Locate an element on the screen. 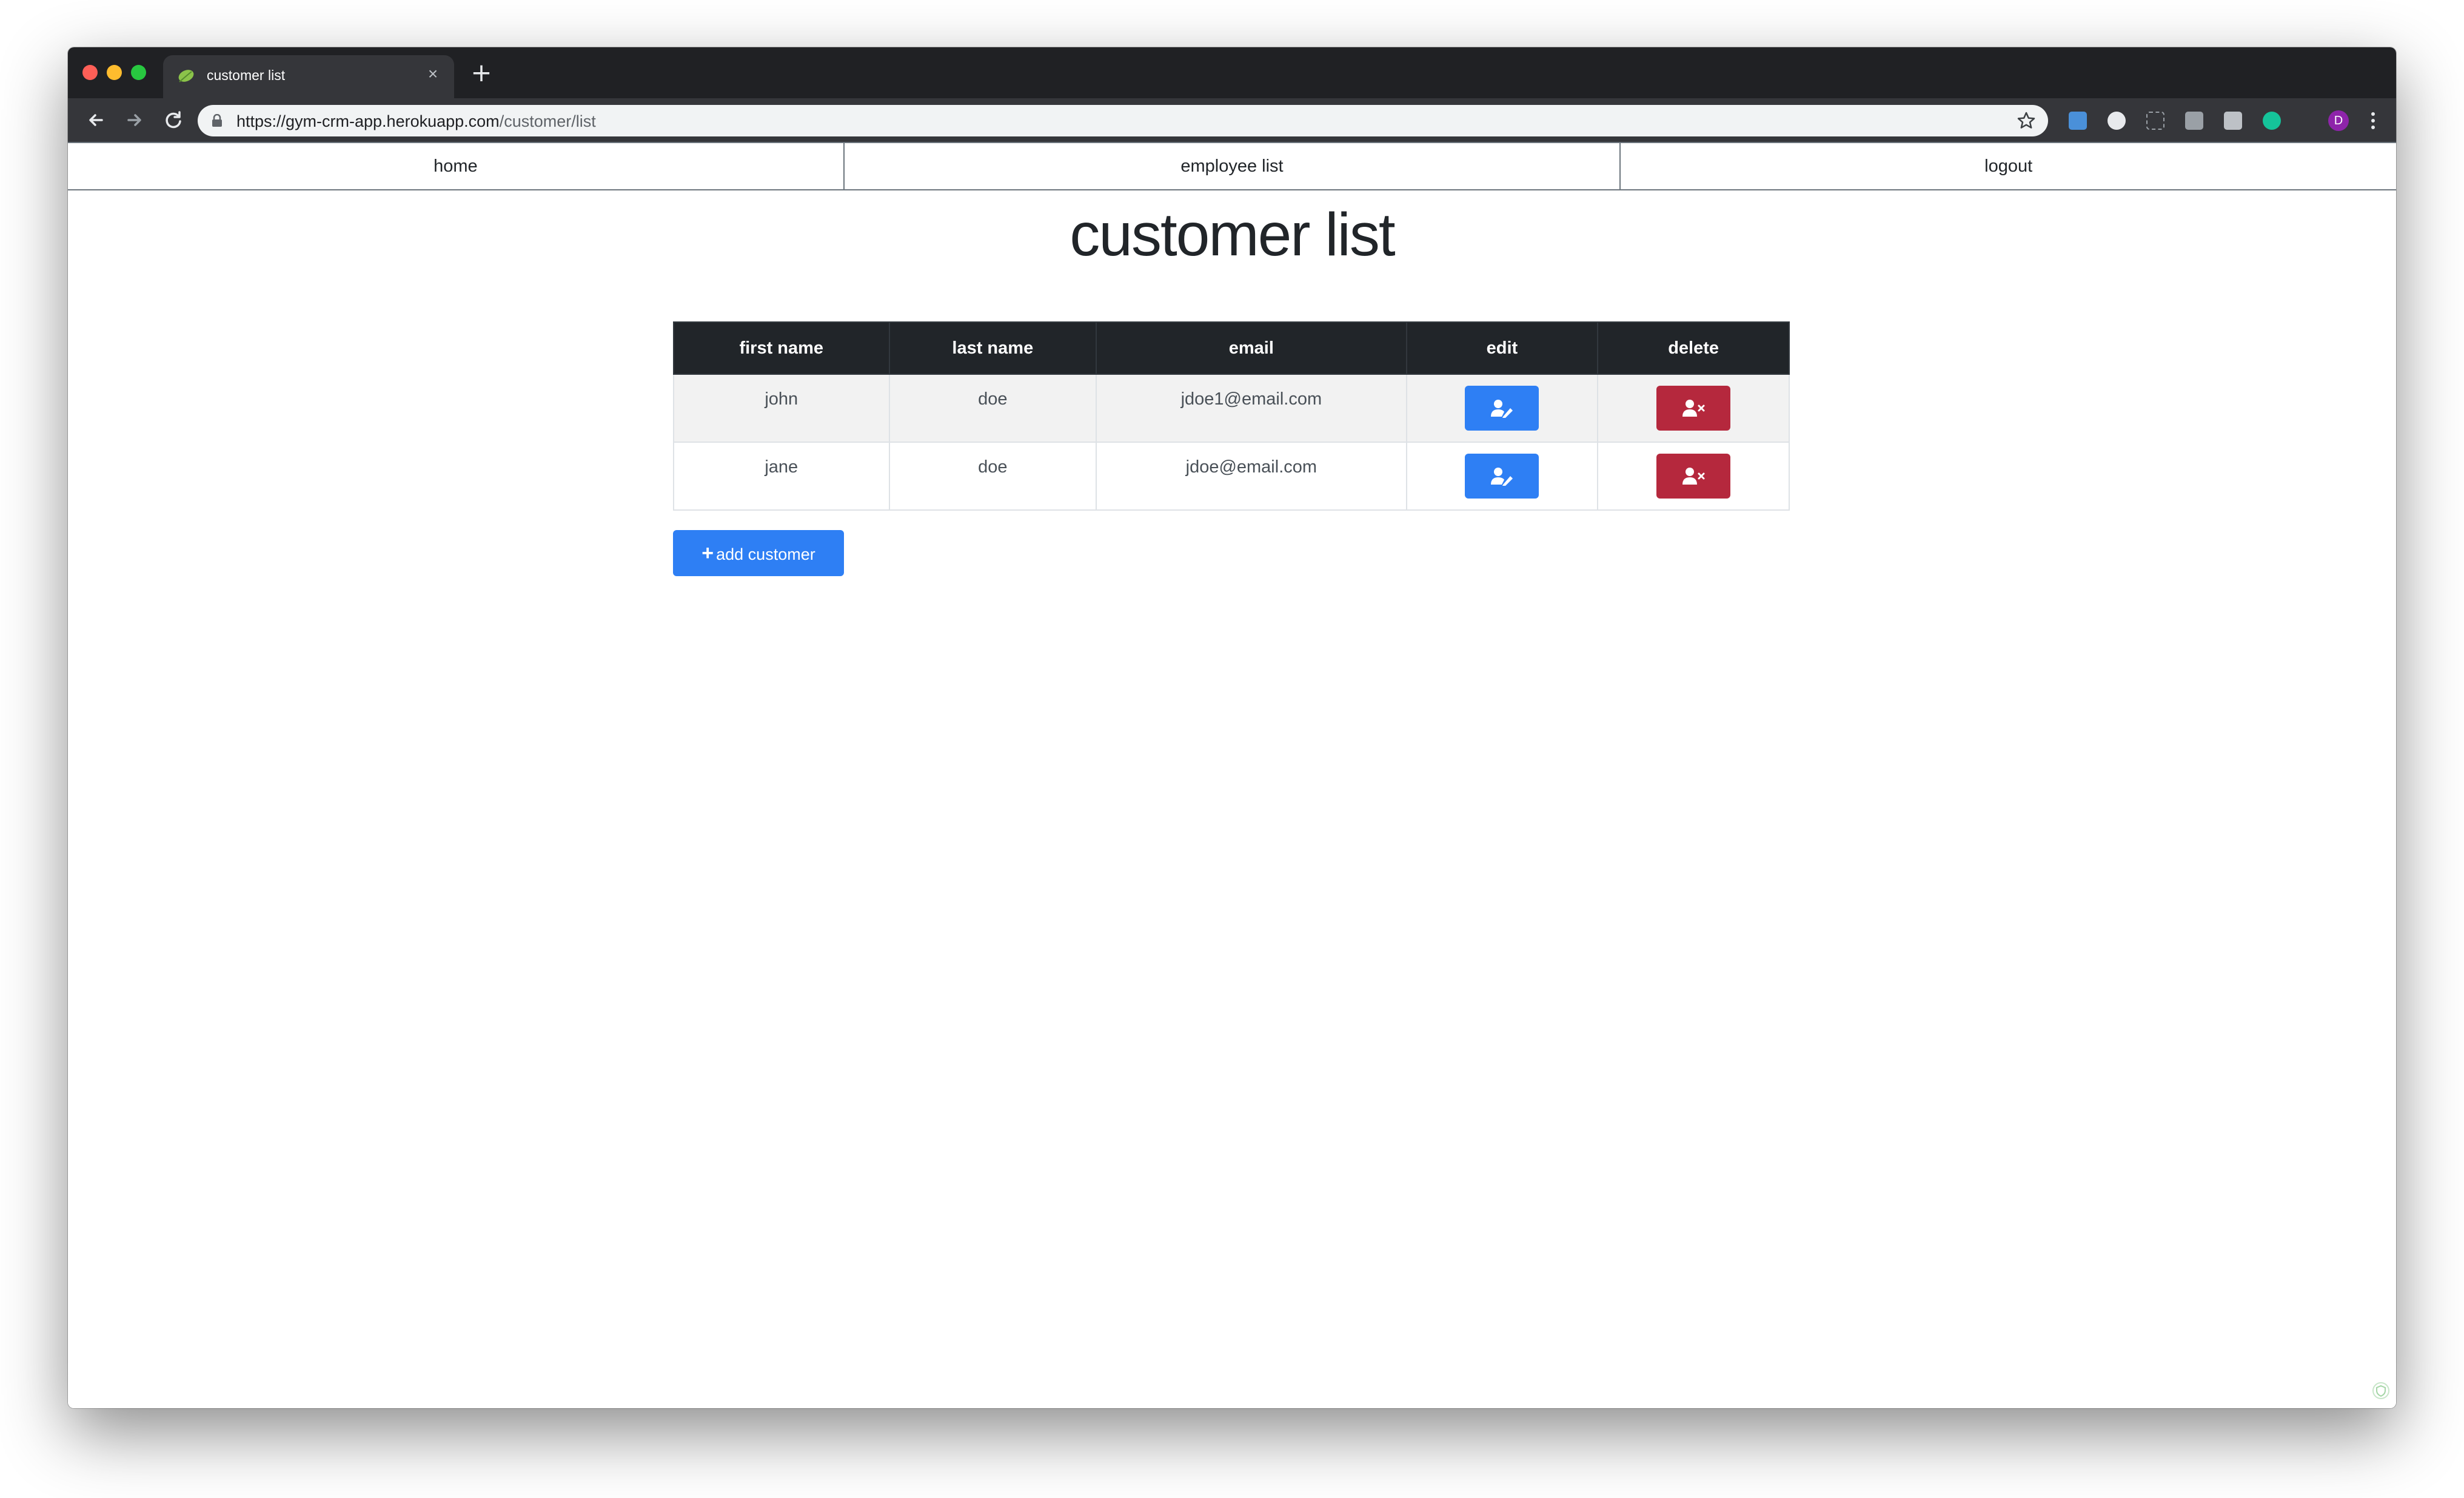 The image size is (2464, 1498). leaf-icon is located at coordinates (186, 76).